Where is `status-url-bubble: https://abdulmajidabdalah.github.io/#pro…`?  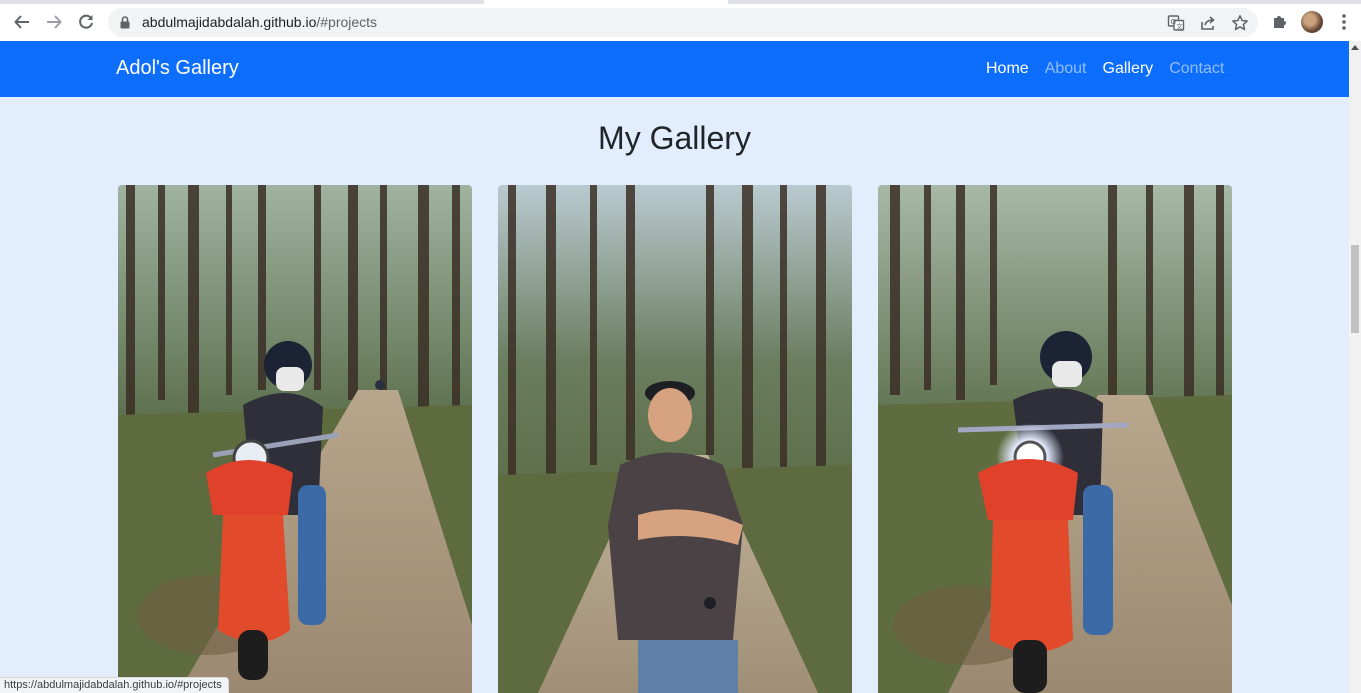 status-url-bubble: https://abdulmajidabdalah.github.io/#pro… is located at coordinates (114, 685).